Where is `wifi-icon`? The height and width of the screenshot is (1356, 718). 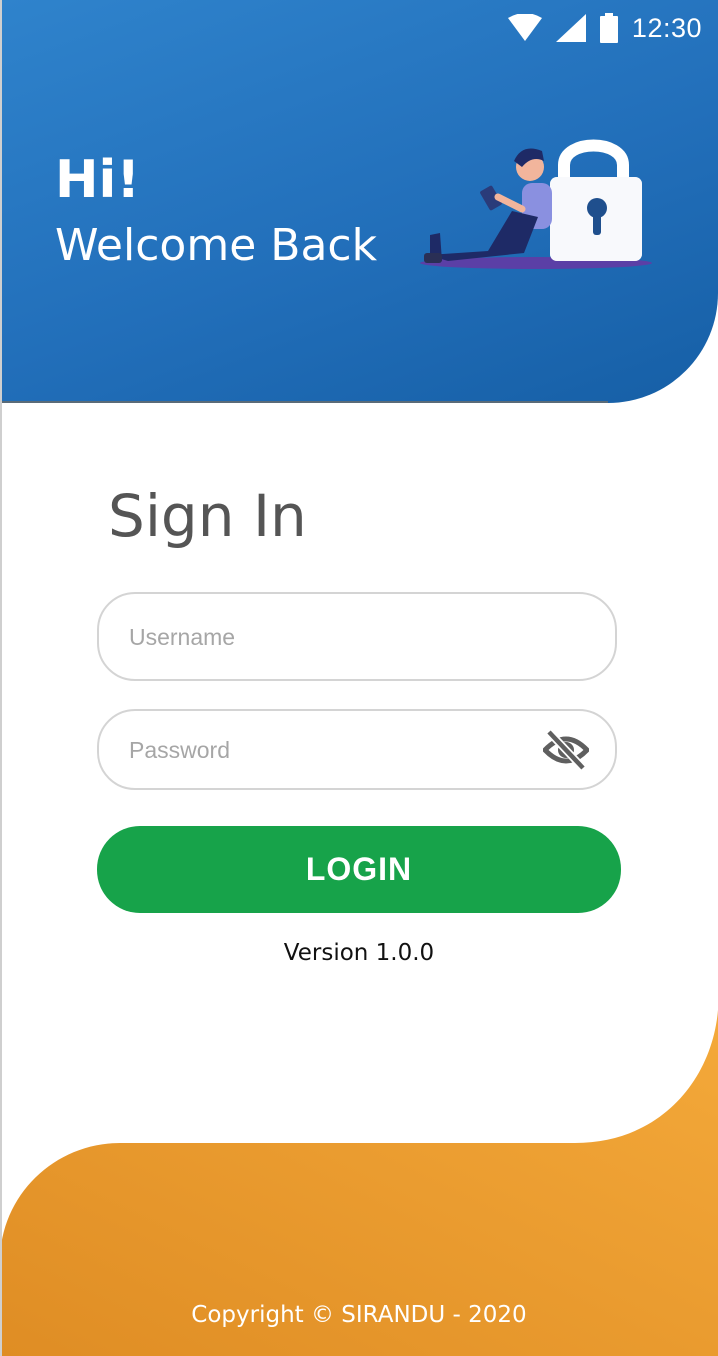 wifi-icon is located at coordinates (524, 27).